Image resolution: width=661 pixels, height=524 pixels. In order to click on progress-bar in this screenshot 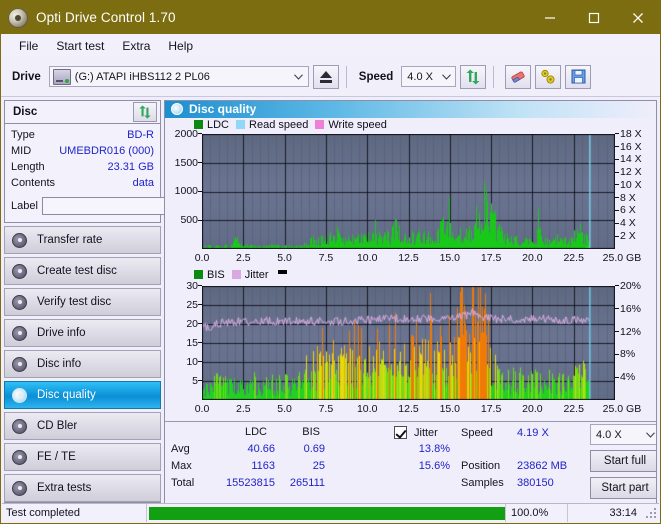, I will do `click(327, 513)`.